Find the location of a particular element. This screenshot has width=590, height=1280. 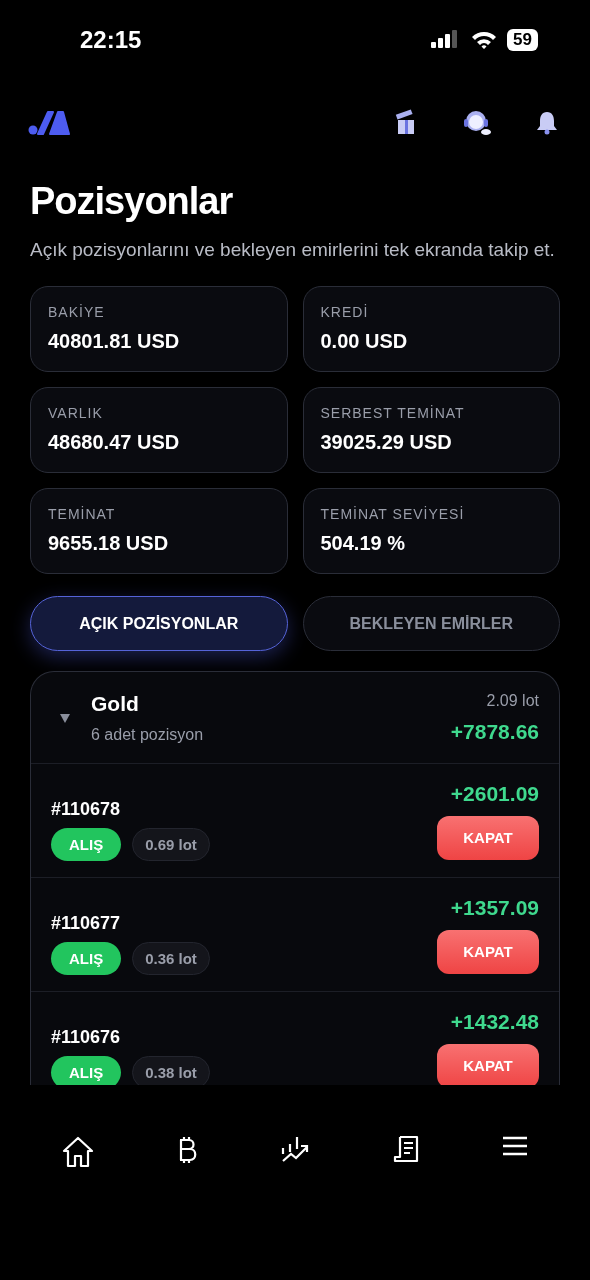

notification-bell-icon is located at coordinates (547, 122).